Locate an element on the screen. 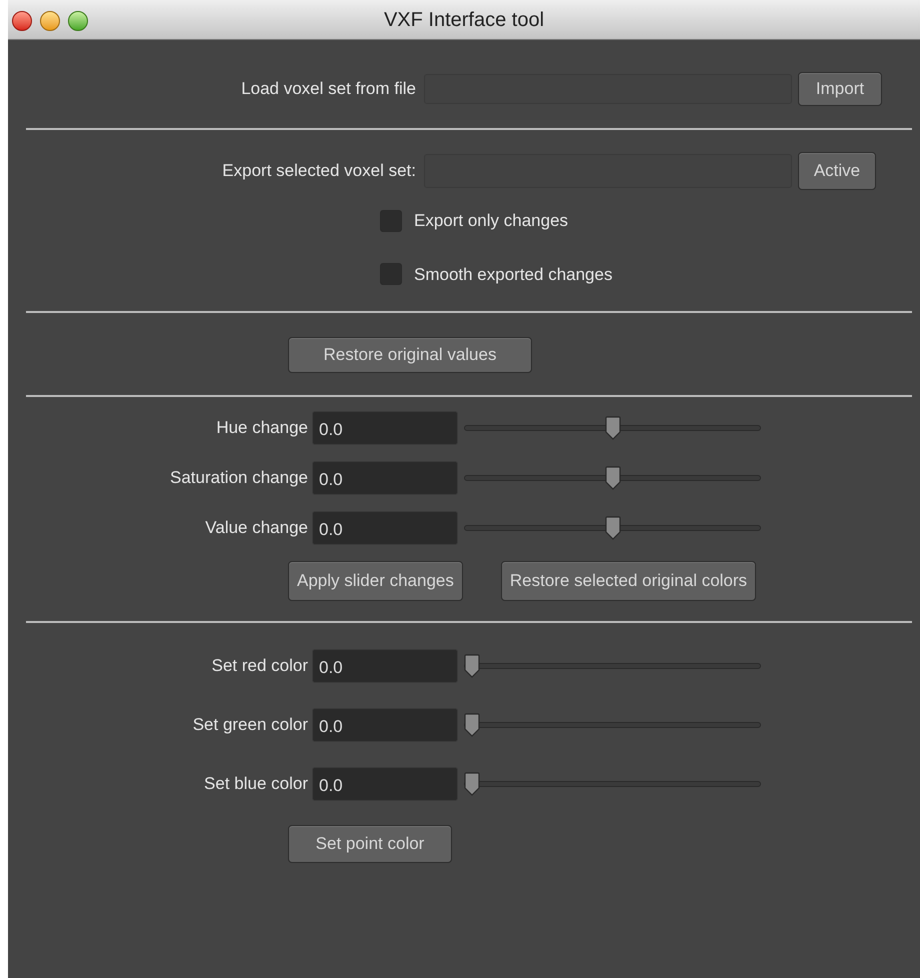 The height and width of the screenshot is (978, 920). set-point-color-button: Set point color is located at coordinates (370, 844).